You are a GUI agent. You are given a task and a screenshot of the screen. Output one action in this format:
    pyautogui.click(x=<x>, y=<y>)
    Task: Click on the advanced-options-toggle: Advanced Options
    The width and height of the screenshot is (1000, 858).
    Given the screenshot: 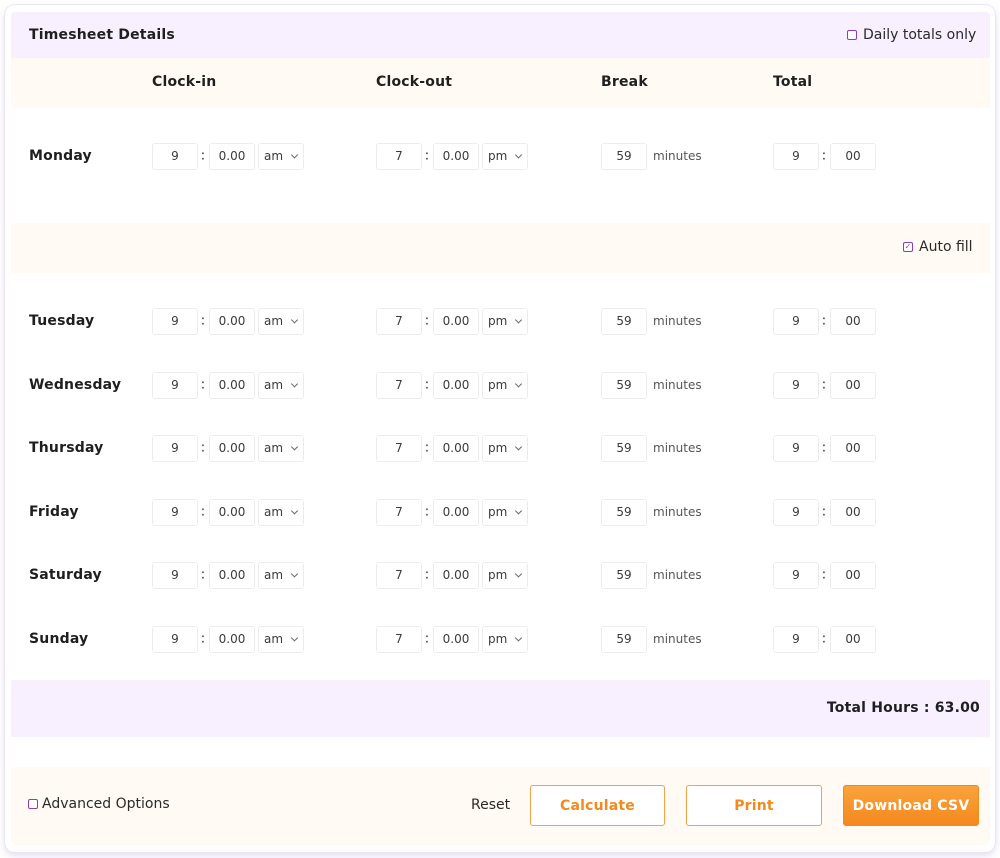 What is the action you would take?
    pyautogui.click(x=99, y=804)
    